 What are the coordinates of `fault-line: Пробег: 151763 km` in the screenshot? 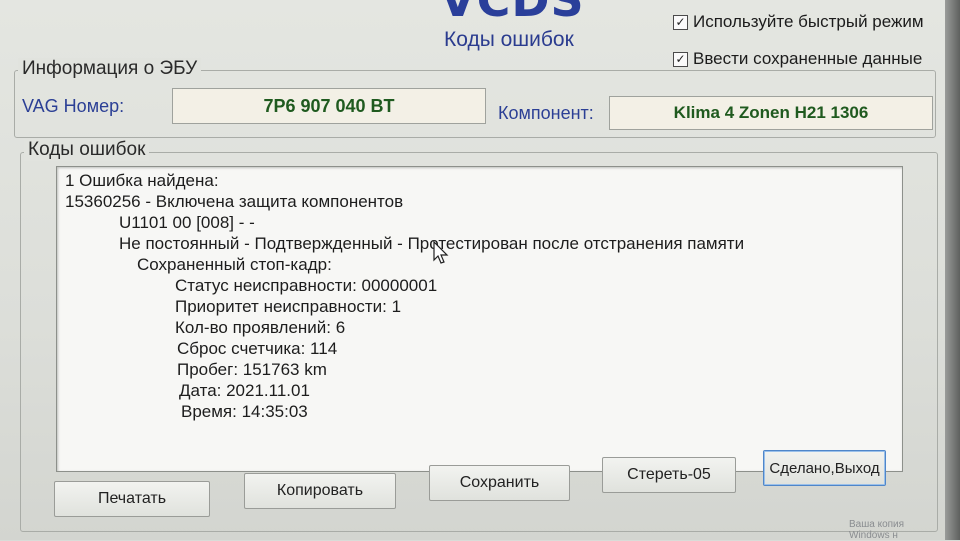 It's located at (252, 369).